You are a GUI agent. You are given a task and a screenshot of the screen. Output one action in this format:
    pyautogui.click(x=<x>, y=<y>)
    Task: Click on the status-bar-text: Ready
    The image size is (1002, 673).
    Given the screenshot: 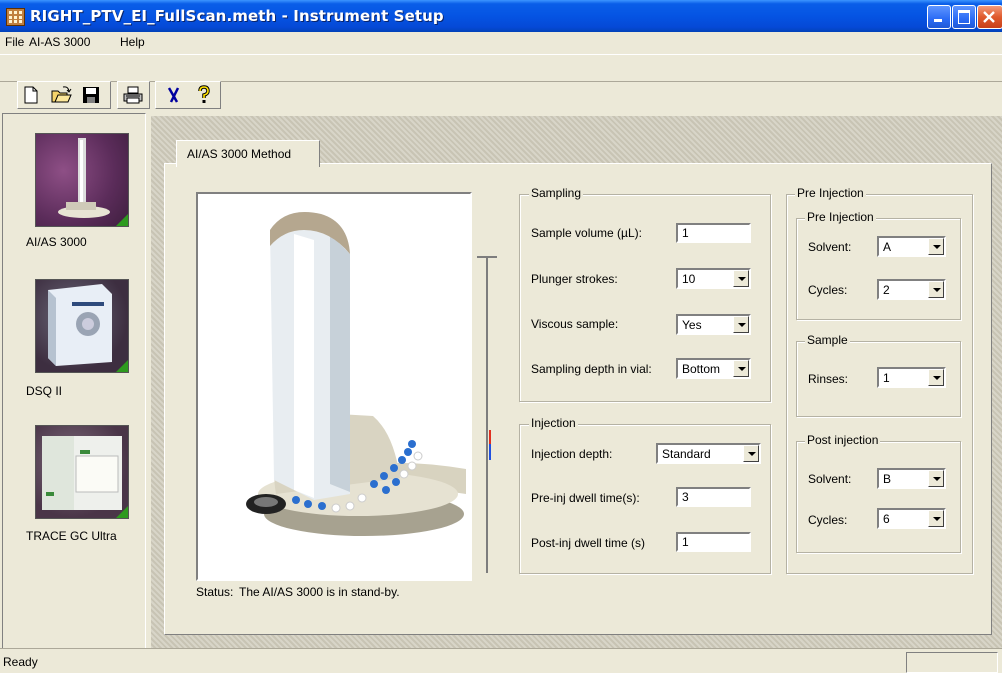 What is the action you would take?
    pyautogui.click(x=20, y=662)
    